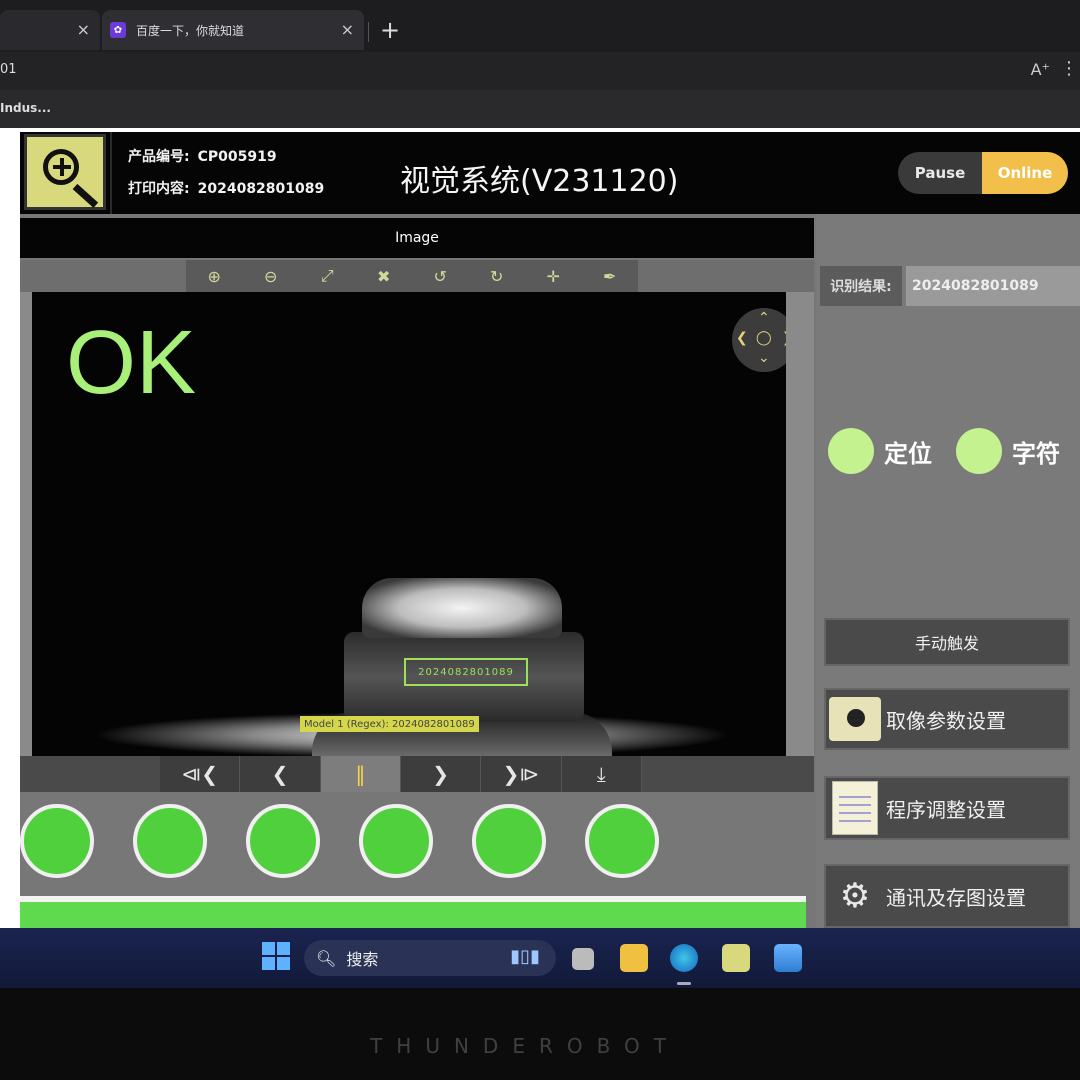 The width and height of the screenshot is (1080, 1080). Describe the element at coordinates (610, 276) in the screenshot. I see `picker-icon: ✒` at that location.